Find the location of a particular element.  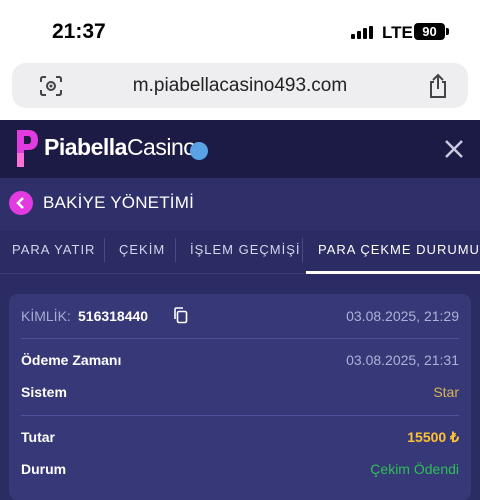

url-bar: m.piabellacasino493.com is located at coordinates (240, 85).